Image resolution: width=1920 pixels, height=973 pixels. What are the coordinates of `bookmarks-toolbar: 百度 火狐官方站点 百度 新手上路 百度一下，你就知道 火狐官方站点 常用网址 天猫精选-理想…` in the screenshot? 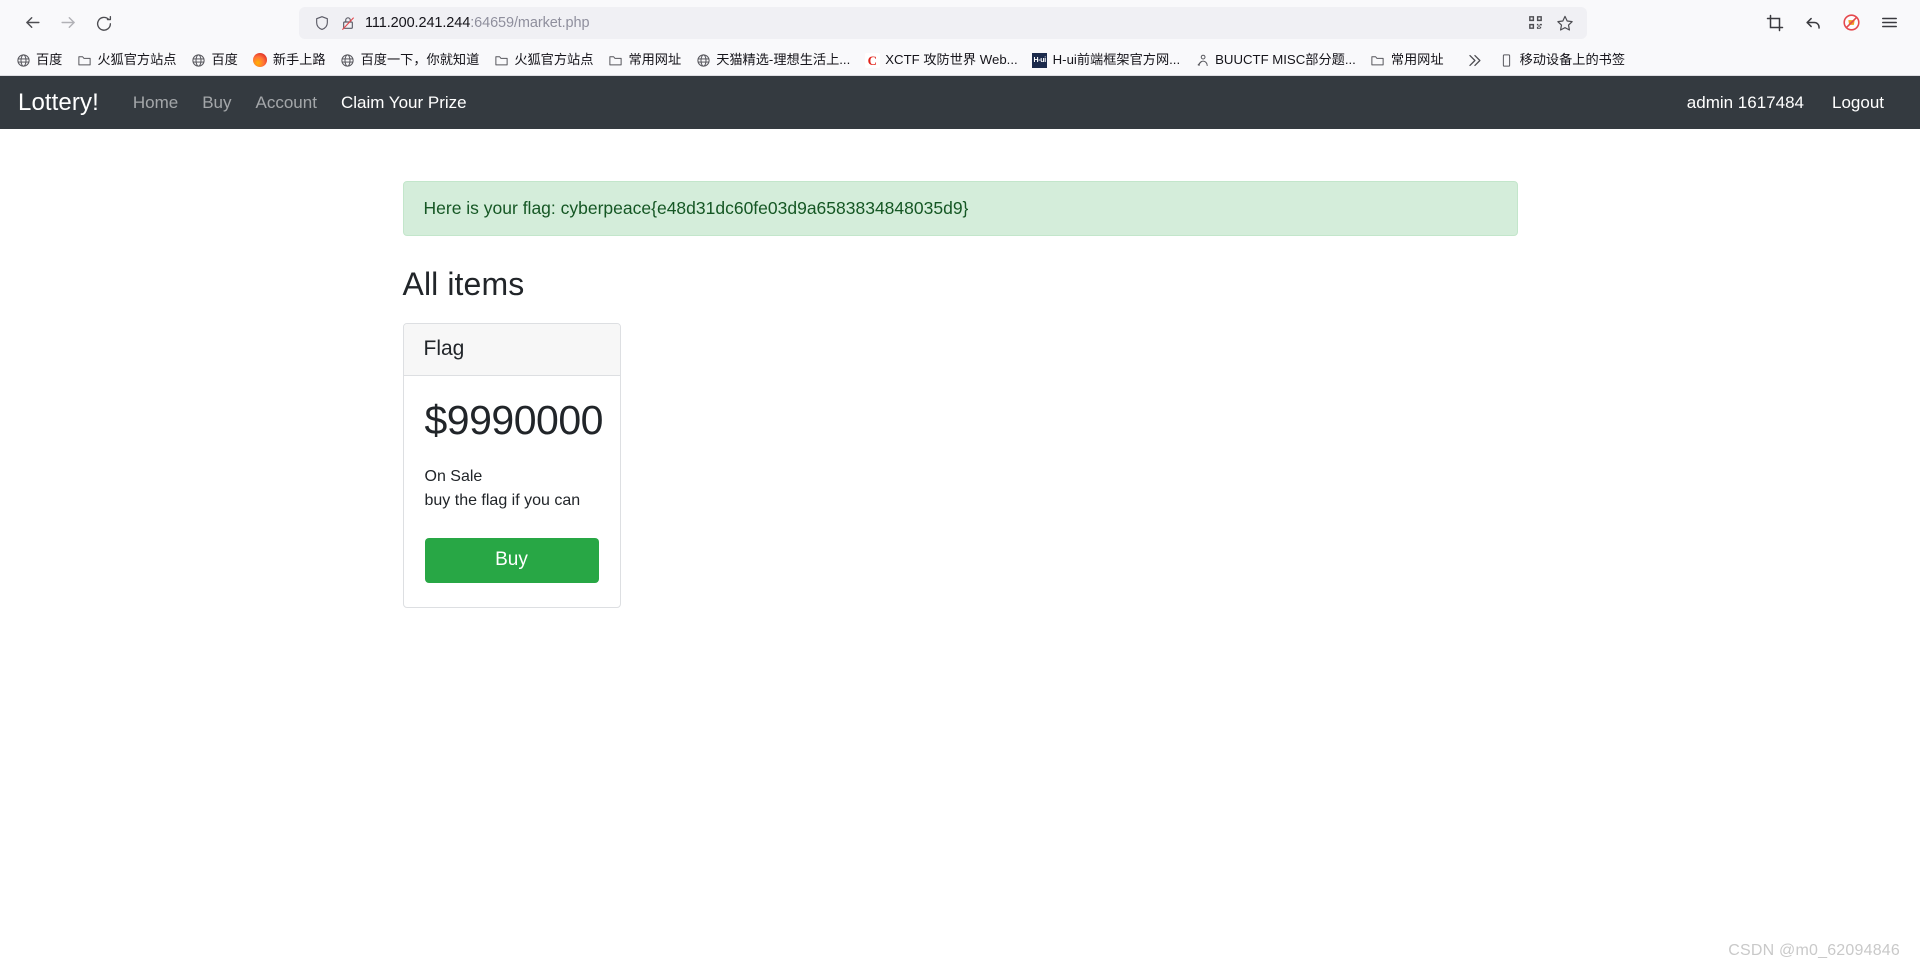 It's located at (960, 60).